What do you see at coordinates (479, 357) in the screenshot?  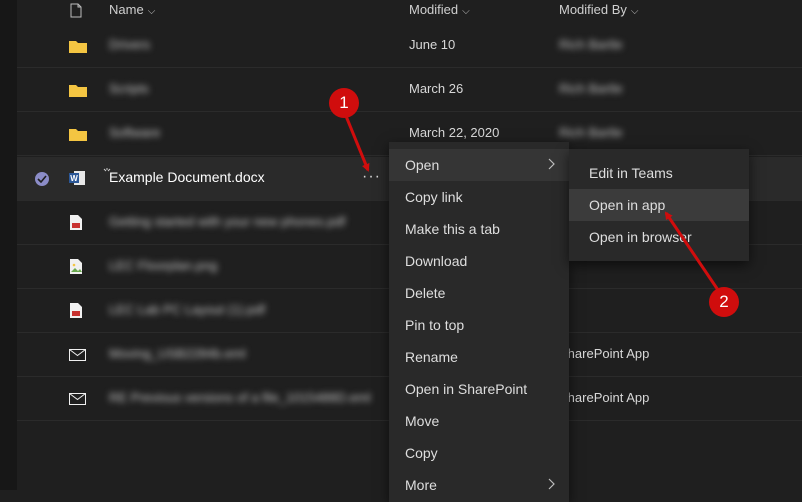 I see `menu-item-rename: Rename` at bounding box center [479, 357].